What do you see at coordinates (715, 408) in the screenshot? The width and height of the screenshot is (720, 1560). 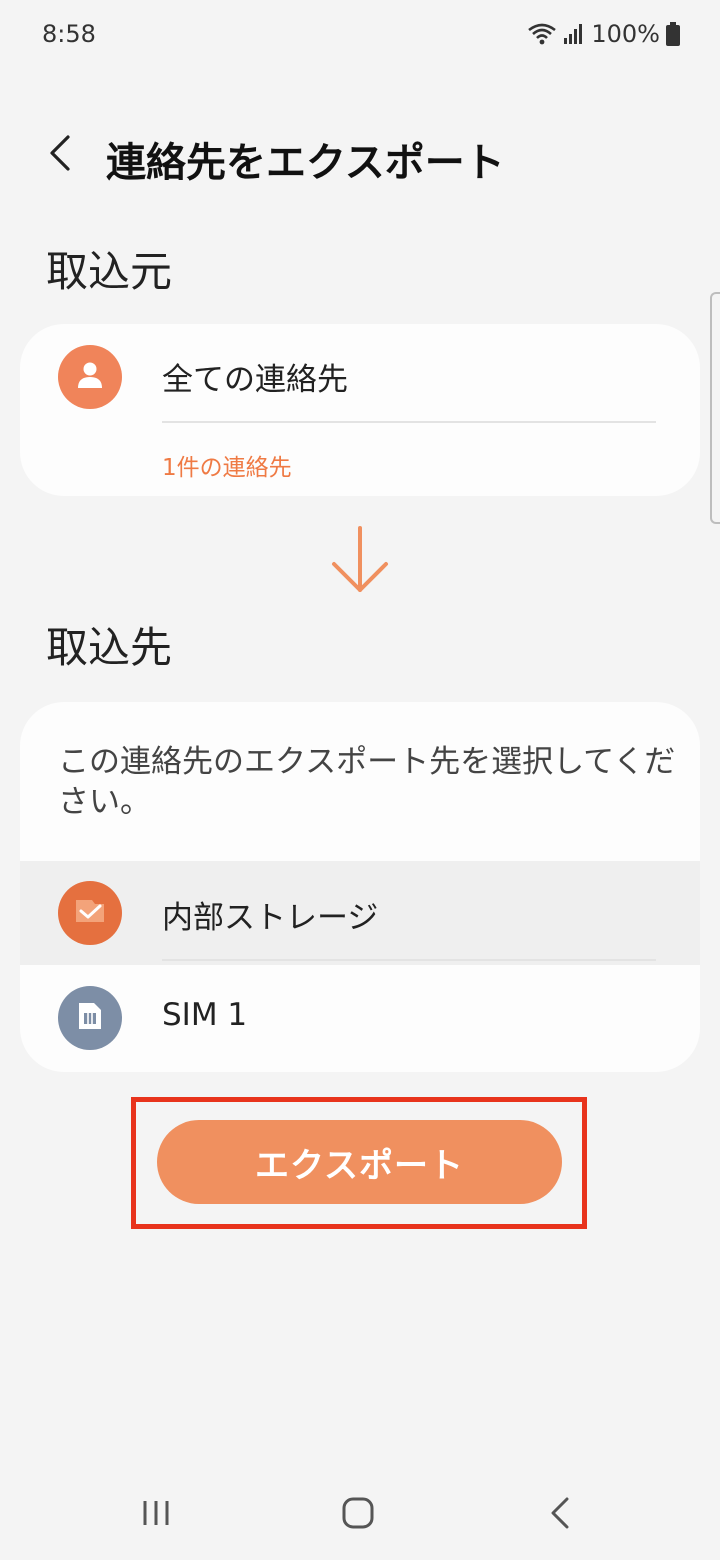 I see `scroll-handle` at bounding box center [715, 408].